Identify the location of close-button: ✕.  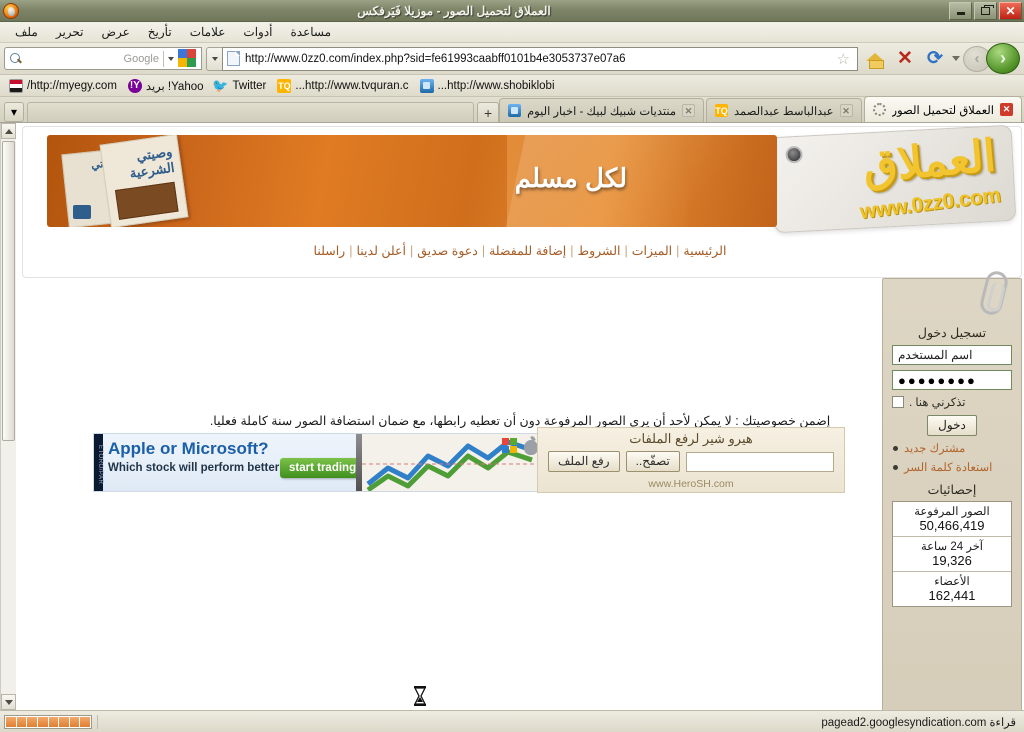
(1010, 10).